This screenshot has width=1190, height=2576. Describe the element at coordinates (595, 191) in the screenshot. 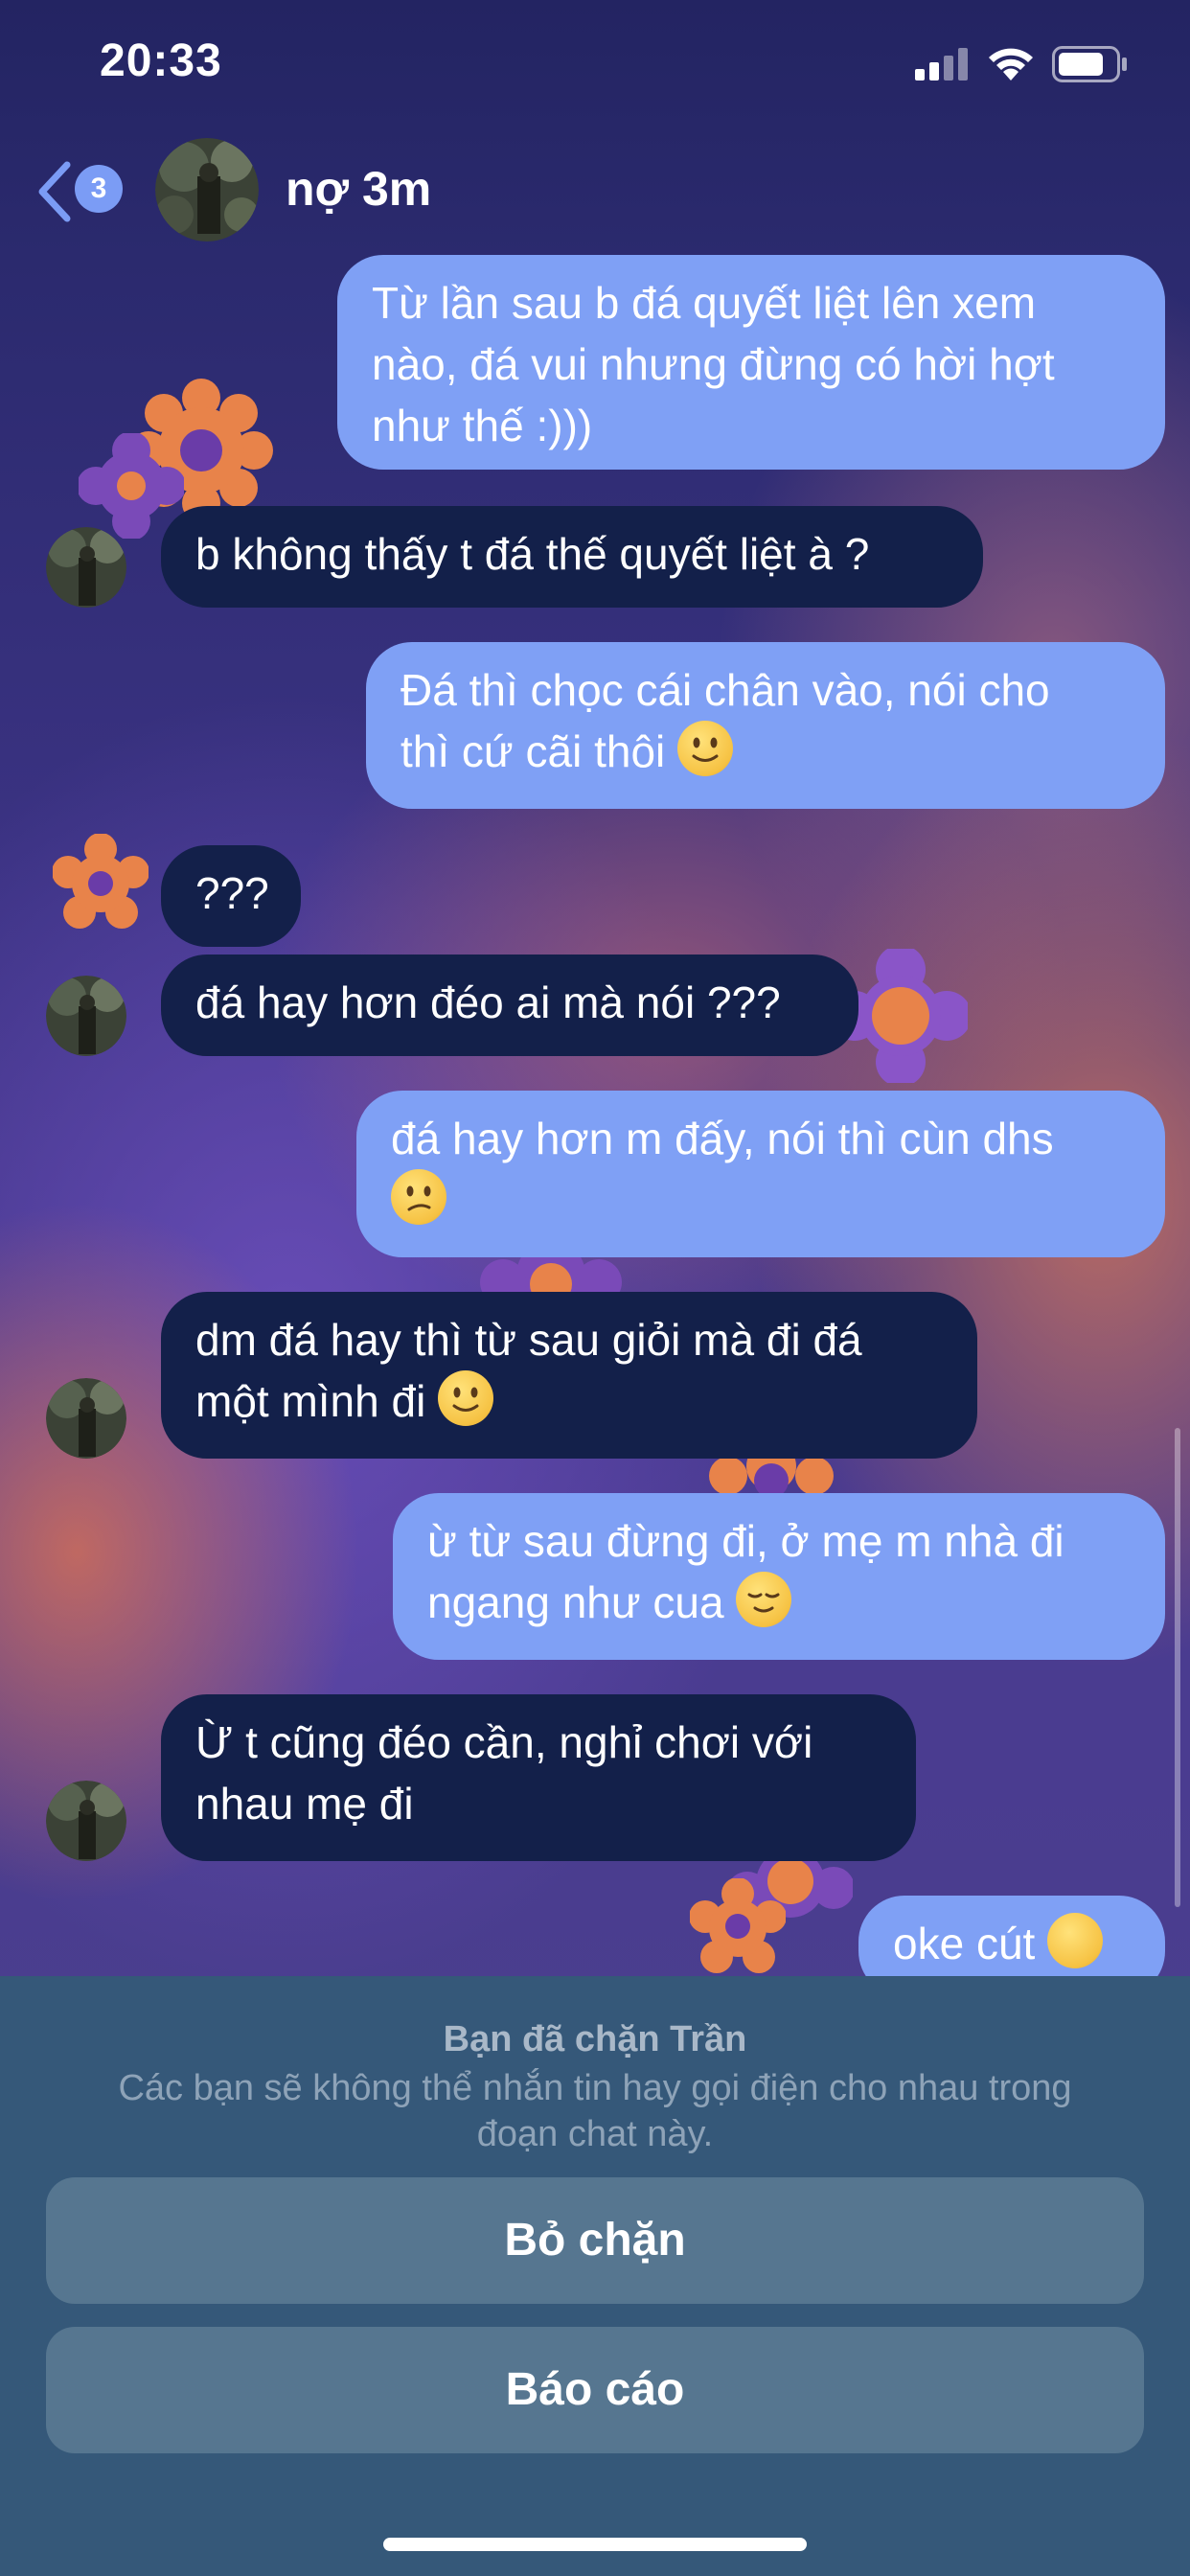

I see `chat-header: 3 nợ 3m` at that location.